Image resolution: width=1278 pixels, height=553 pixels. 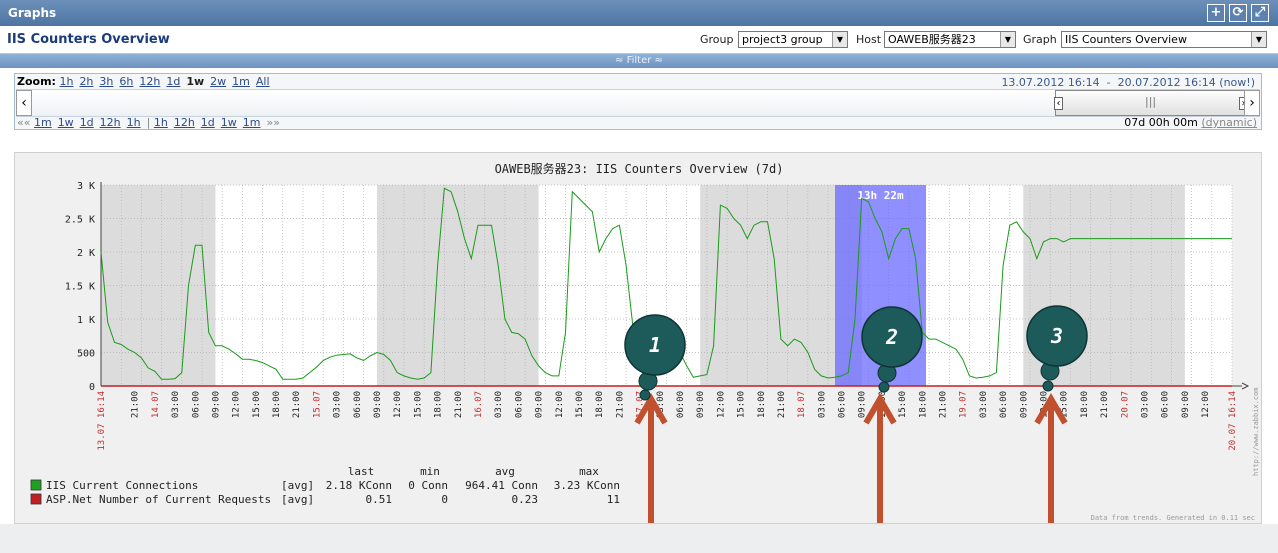 I want to click on watermark-text: http://www.zabbix.com, so click(x=1256, y=431).